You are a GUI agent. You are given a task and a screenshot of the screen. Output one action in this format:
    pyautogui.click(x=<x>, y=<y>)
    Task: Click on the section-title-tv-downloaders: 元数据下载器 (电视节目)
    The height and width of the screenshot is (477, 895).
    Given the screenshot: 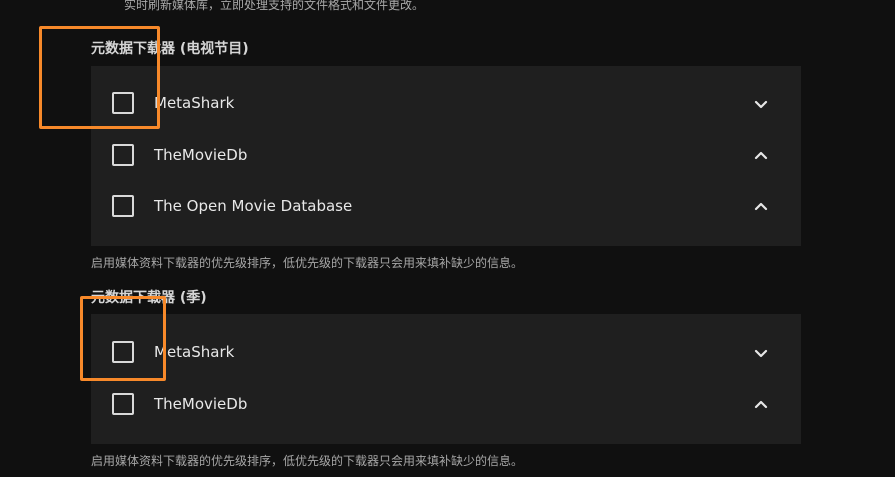 What is the action you would take?
    pyautogui.click(x=170, y=49)
    